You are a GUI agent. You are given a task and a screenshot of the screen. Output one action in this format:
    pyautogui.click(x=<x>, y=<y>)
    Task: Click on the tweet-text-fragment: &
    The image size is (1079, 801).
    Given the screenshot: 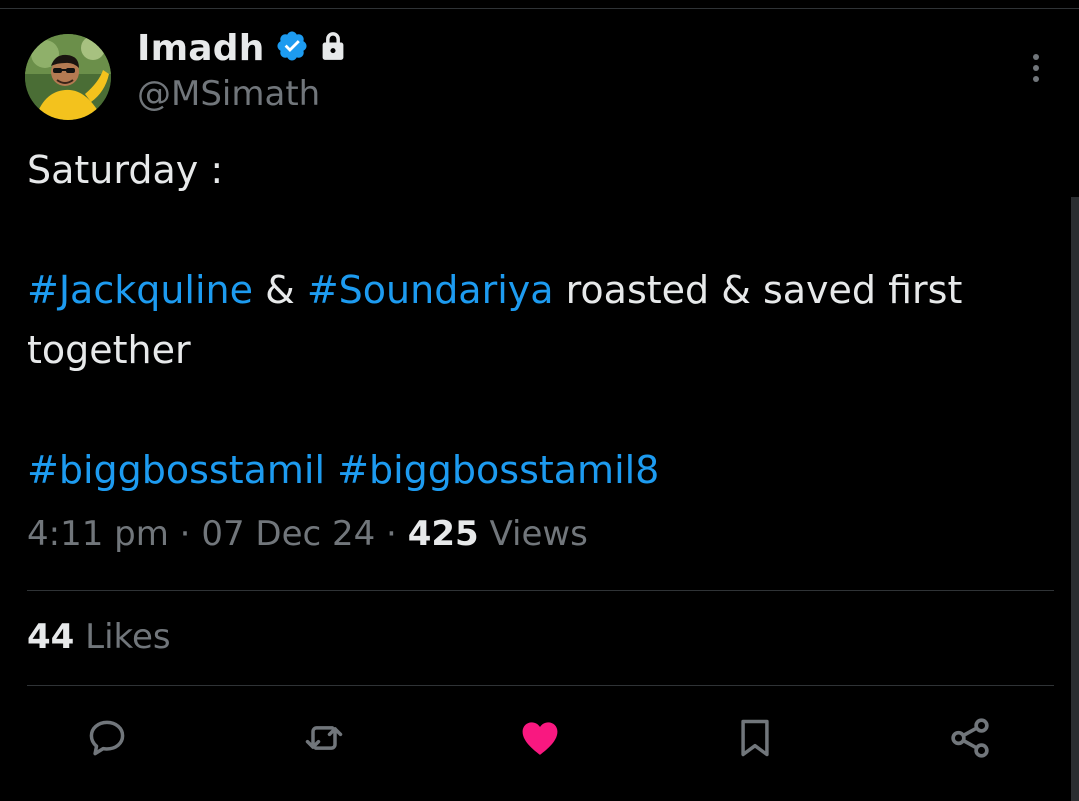 What is the action you would take?
    pyautogui.click(x=280, y=290)
    